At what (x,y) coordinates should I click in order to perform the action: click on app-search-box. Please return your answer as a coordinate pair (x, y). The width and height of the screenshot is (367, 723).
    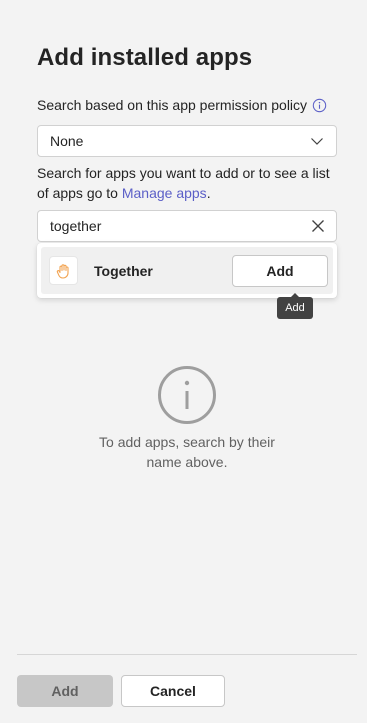
    Looking at the image, I should click on (187, 226).